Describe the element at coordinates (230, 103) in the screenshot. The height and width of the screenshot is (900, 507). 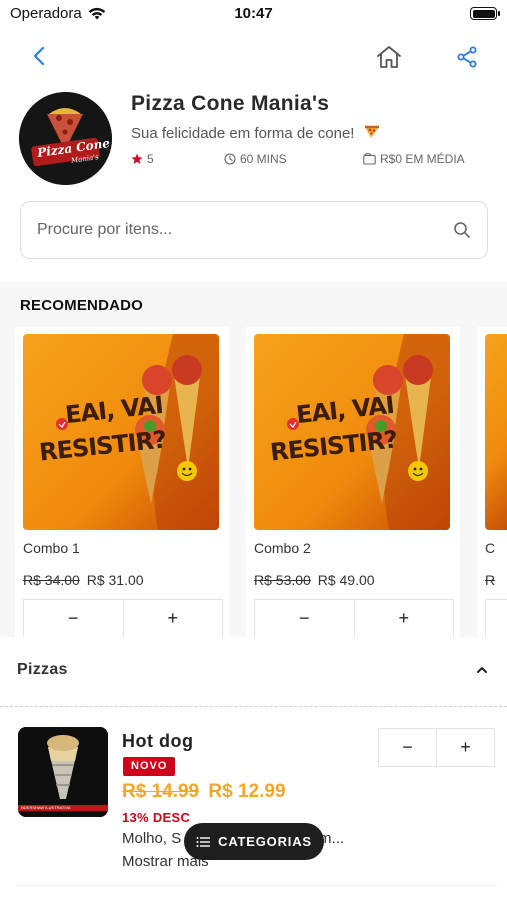
I see `store-name: Pizza Cone Mania's` at that location.